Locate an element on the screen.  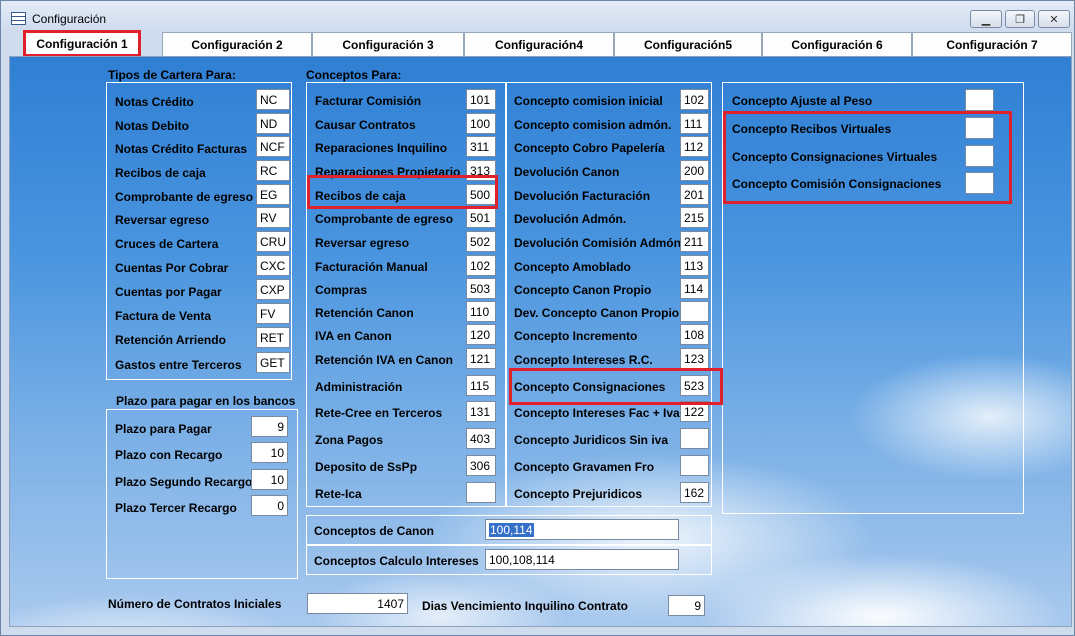
cartera-row-input: CXP is located at coordinates (273, 289).